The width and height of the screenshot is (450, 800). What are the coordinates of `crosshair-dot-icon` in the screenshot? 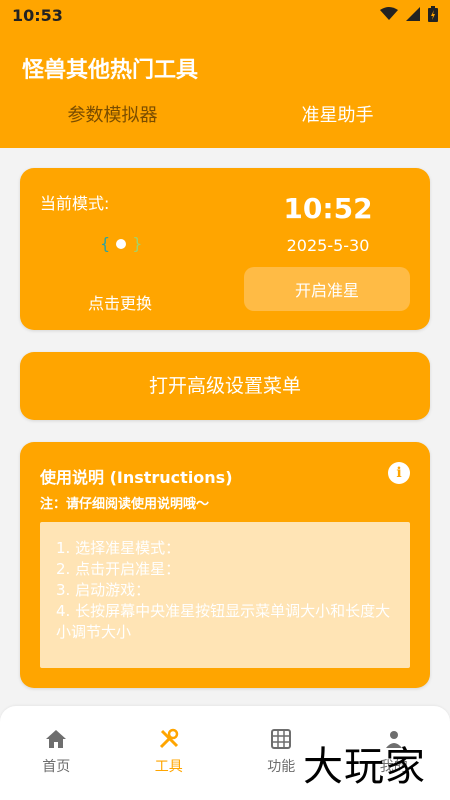 It's located at (121, 243).